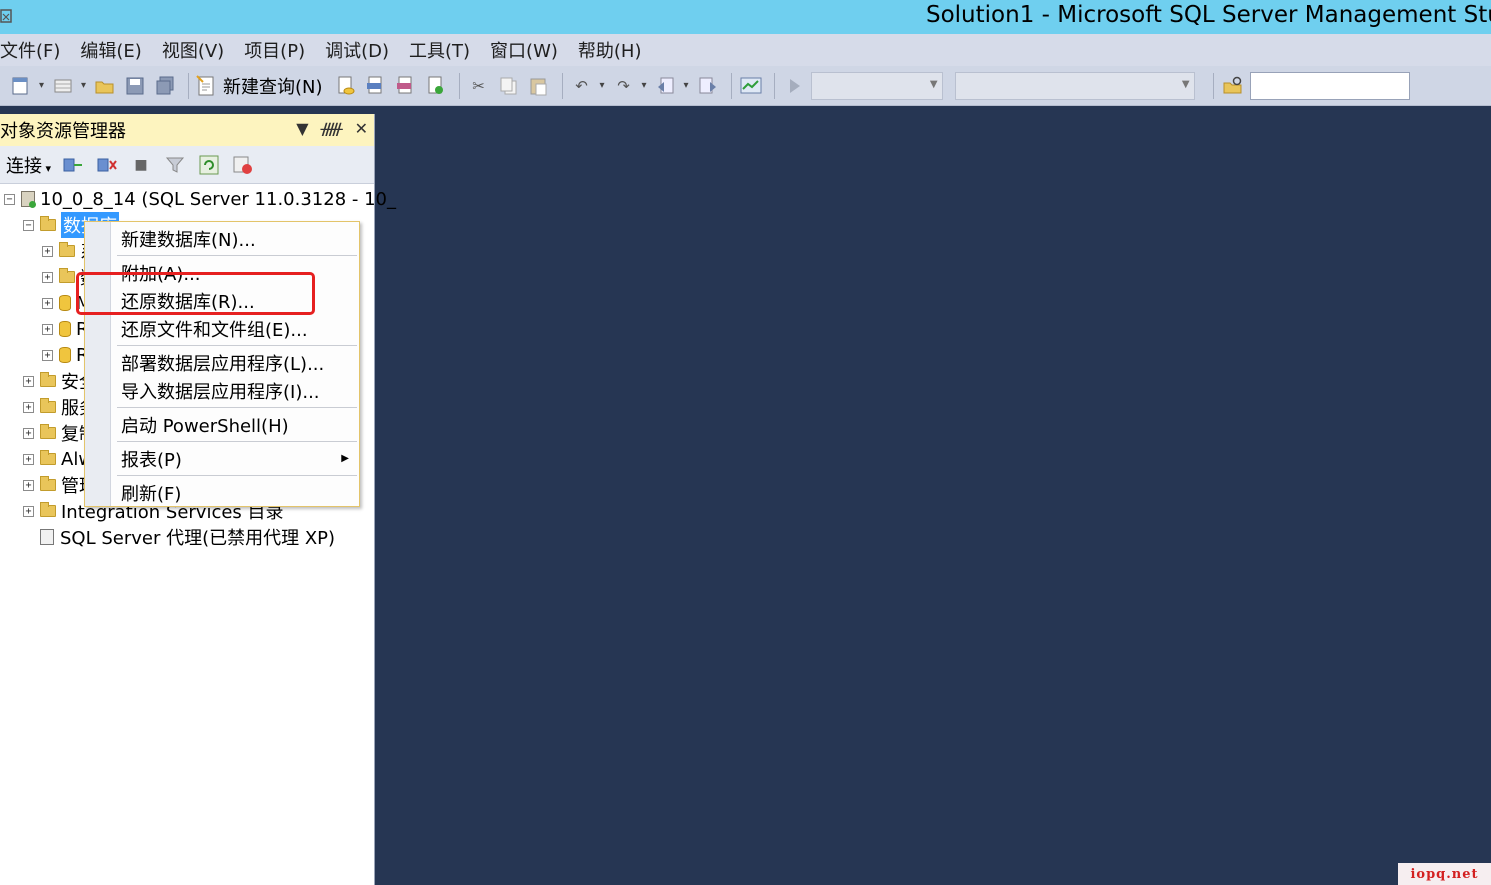 This screenshot has height=885, width=1491. I want to click on save-icon, so click(135, 86).